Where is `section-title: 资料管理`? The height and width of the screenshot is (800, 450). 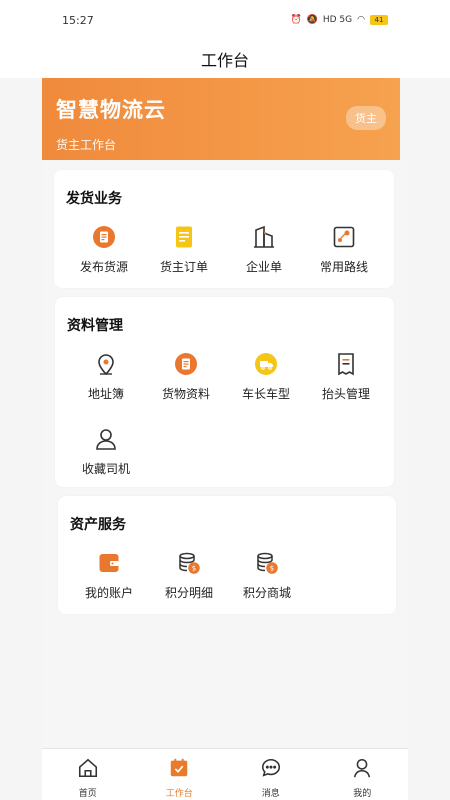
section-title: 资料管理 is located at coordinates (95, 326).